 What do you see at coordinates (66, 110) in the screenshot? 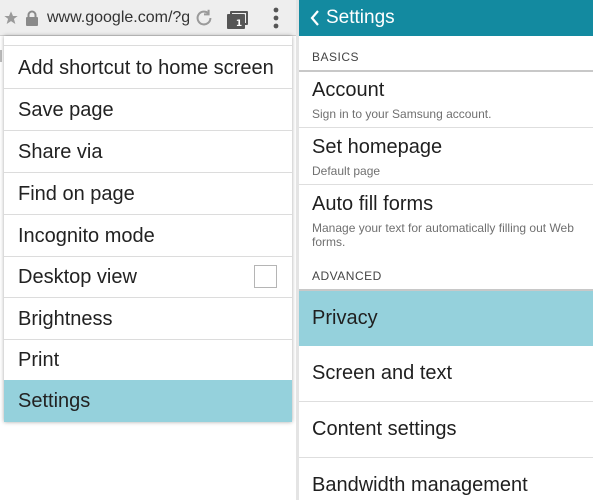
I see `menu-item-label: Save page` at bounding box center [66, 110].